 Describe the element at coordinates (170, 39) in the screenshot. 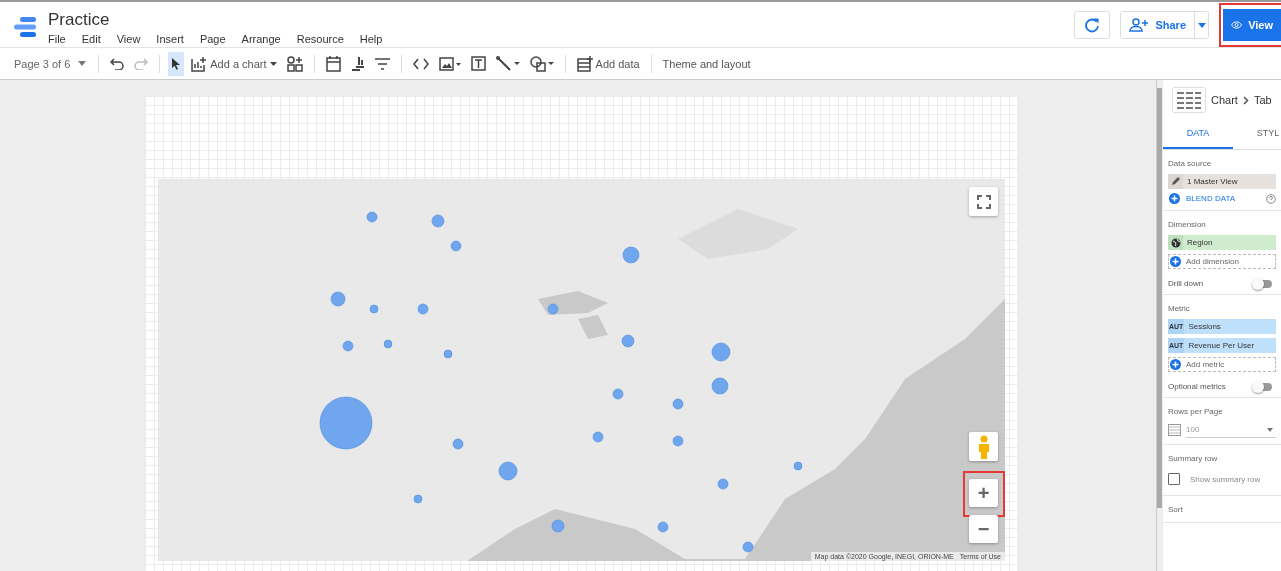

I see `menu-item: Insert` at that location.